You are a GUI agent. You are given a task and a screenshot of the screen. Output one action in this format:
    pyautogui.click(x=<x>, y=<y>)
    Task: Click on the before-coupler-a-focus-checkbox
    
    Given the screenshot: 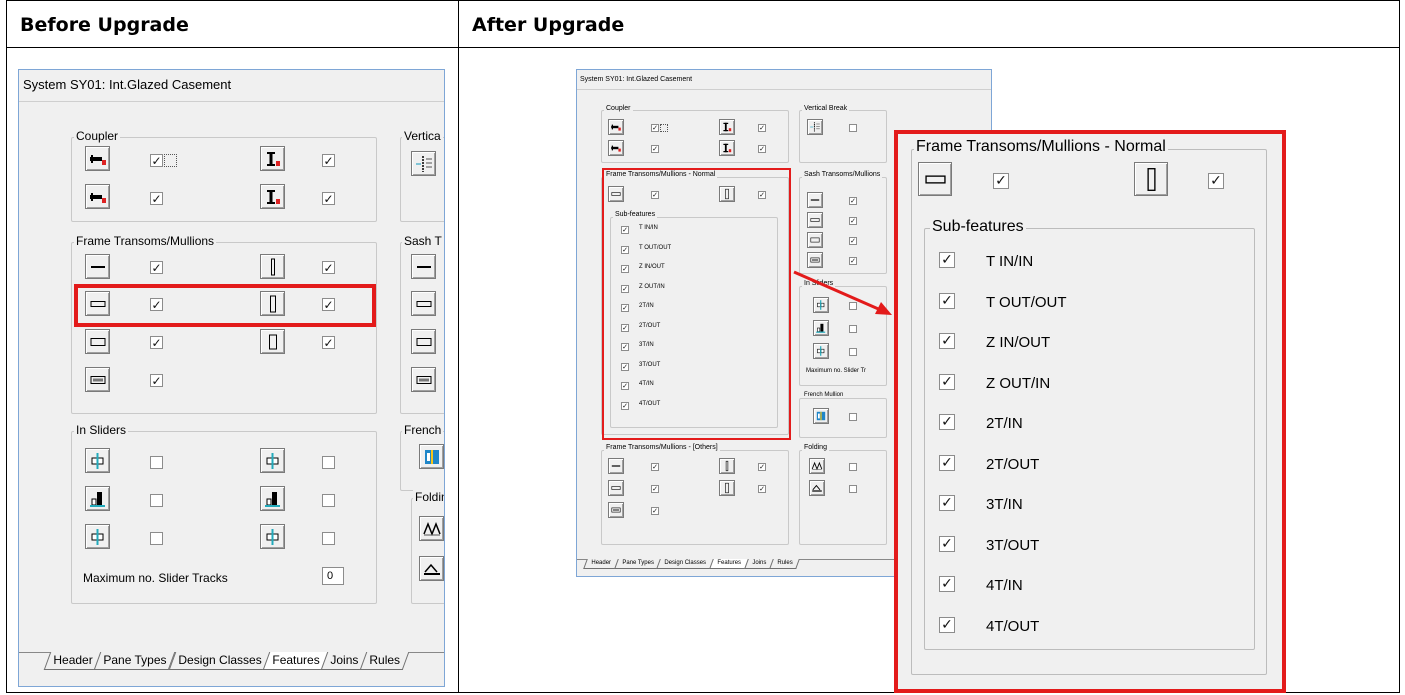 What is the action you would take?
    pyautogui.click(x=170, y=160)
    